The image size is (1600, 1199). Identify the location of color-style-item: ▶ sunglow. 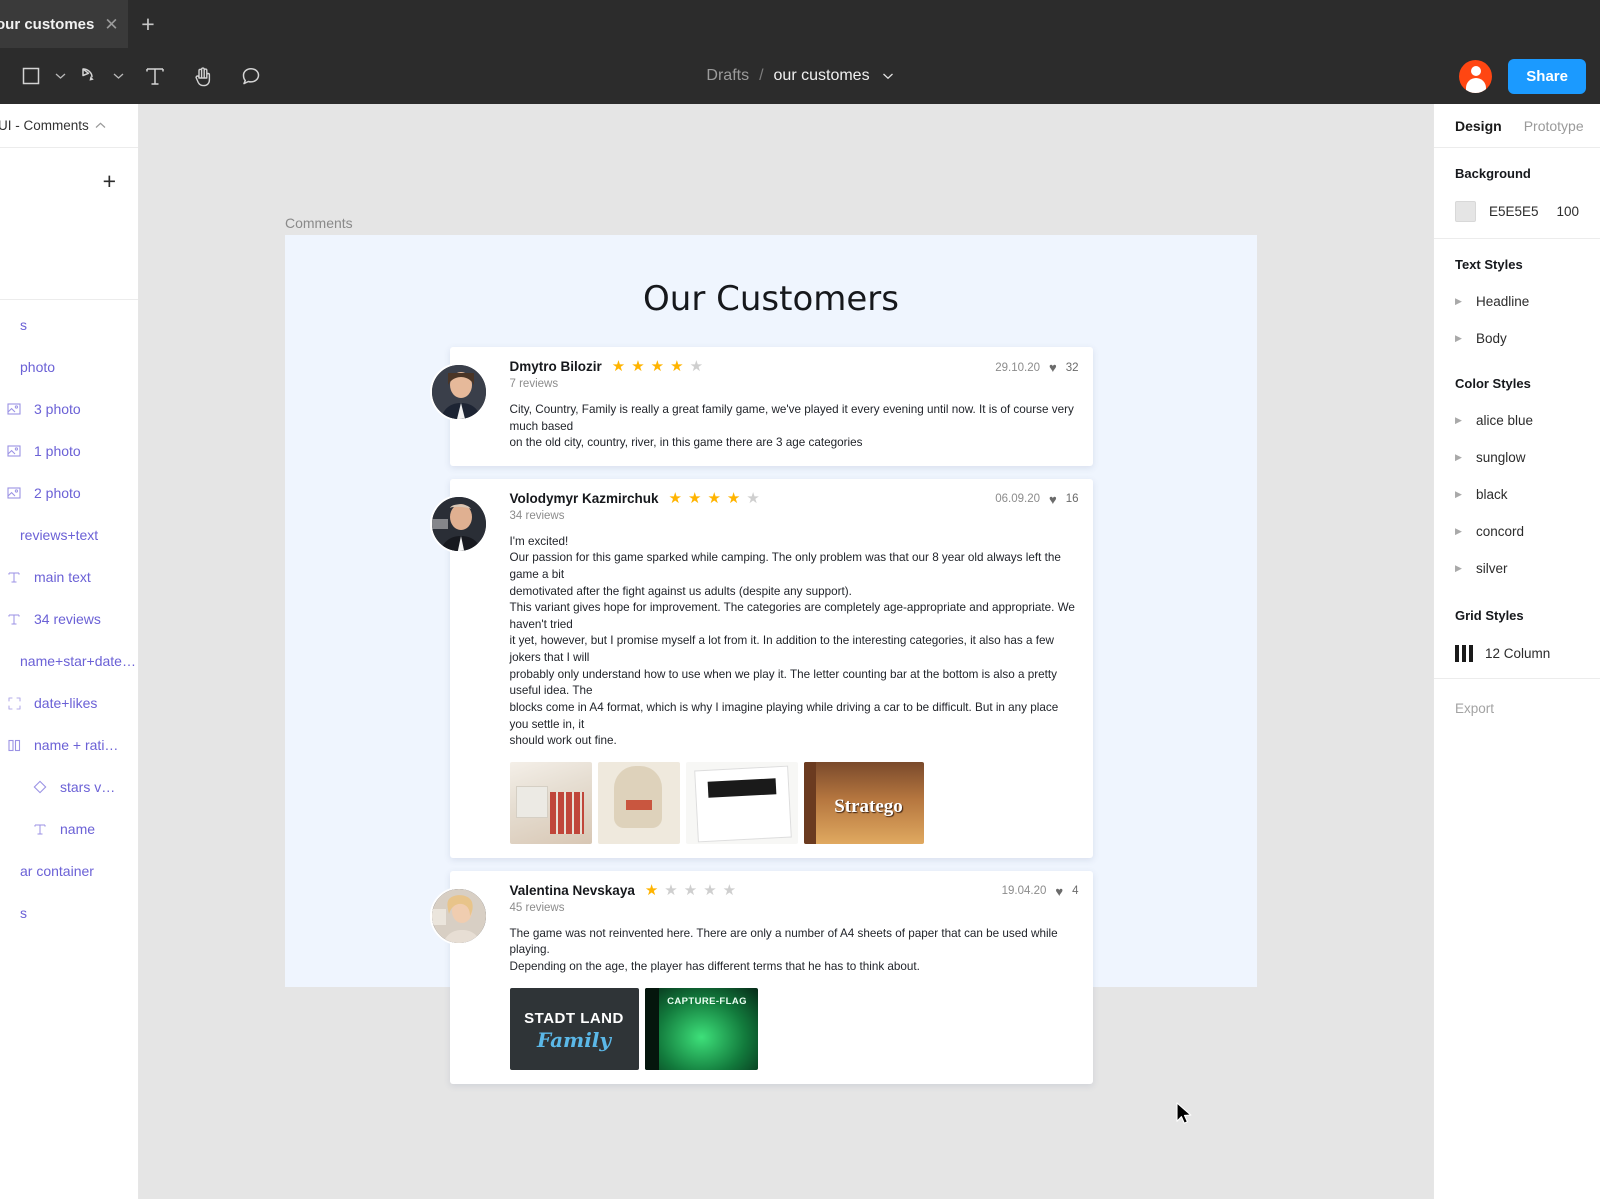
(1517, 457).